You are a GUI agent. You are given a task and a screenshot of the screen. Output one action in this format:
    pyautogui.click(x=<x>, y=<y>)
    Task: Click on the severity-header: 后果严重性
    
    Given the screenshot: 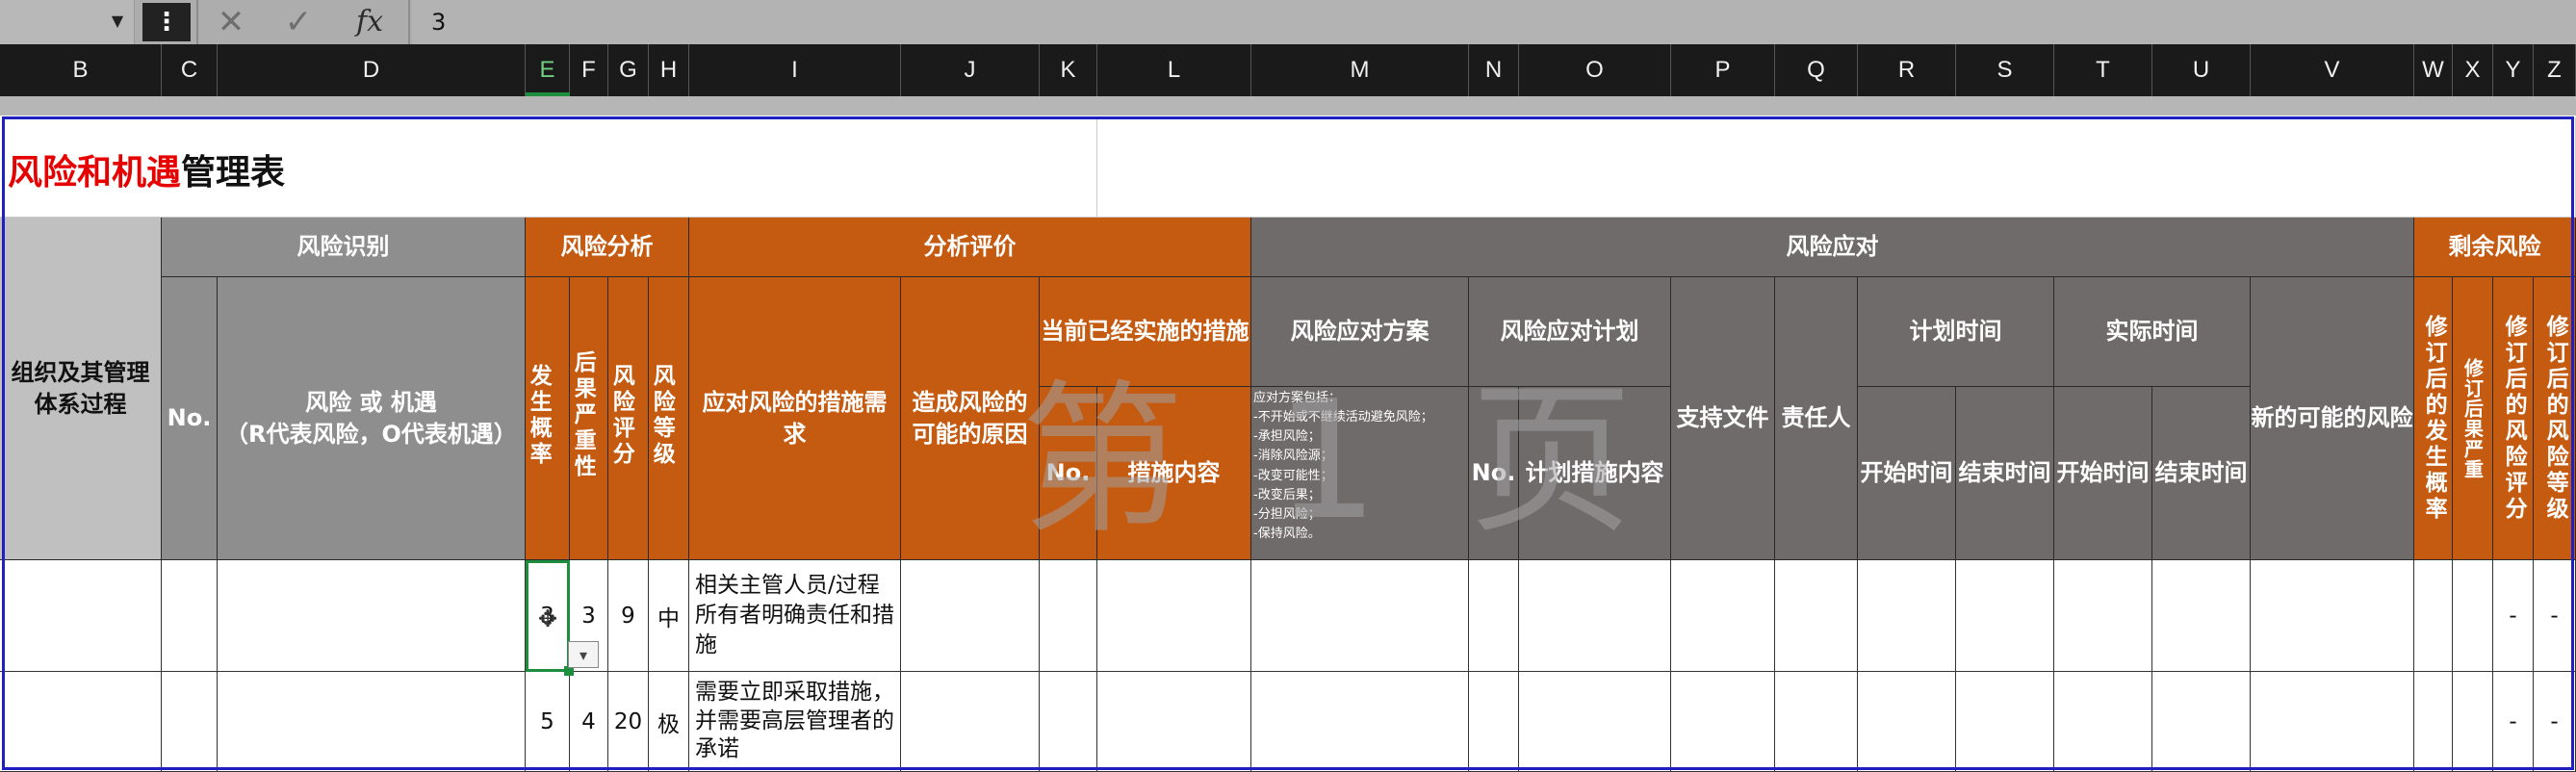 What is the action you would take?
    pyautogui.click(x=589, y=418)
    